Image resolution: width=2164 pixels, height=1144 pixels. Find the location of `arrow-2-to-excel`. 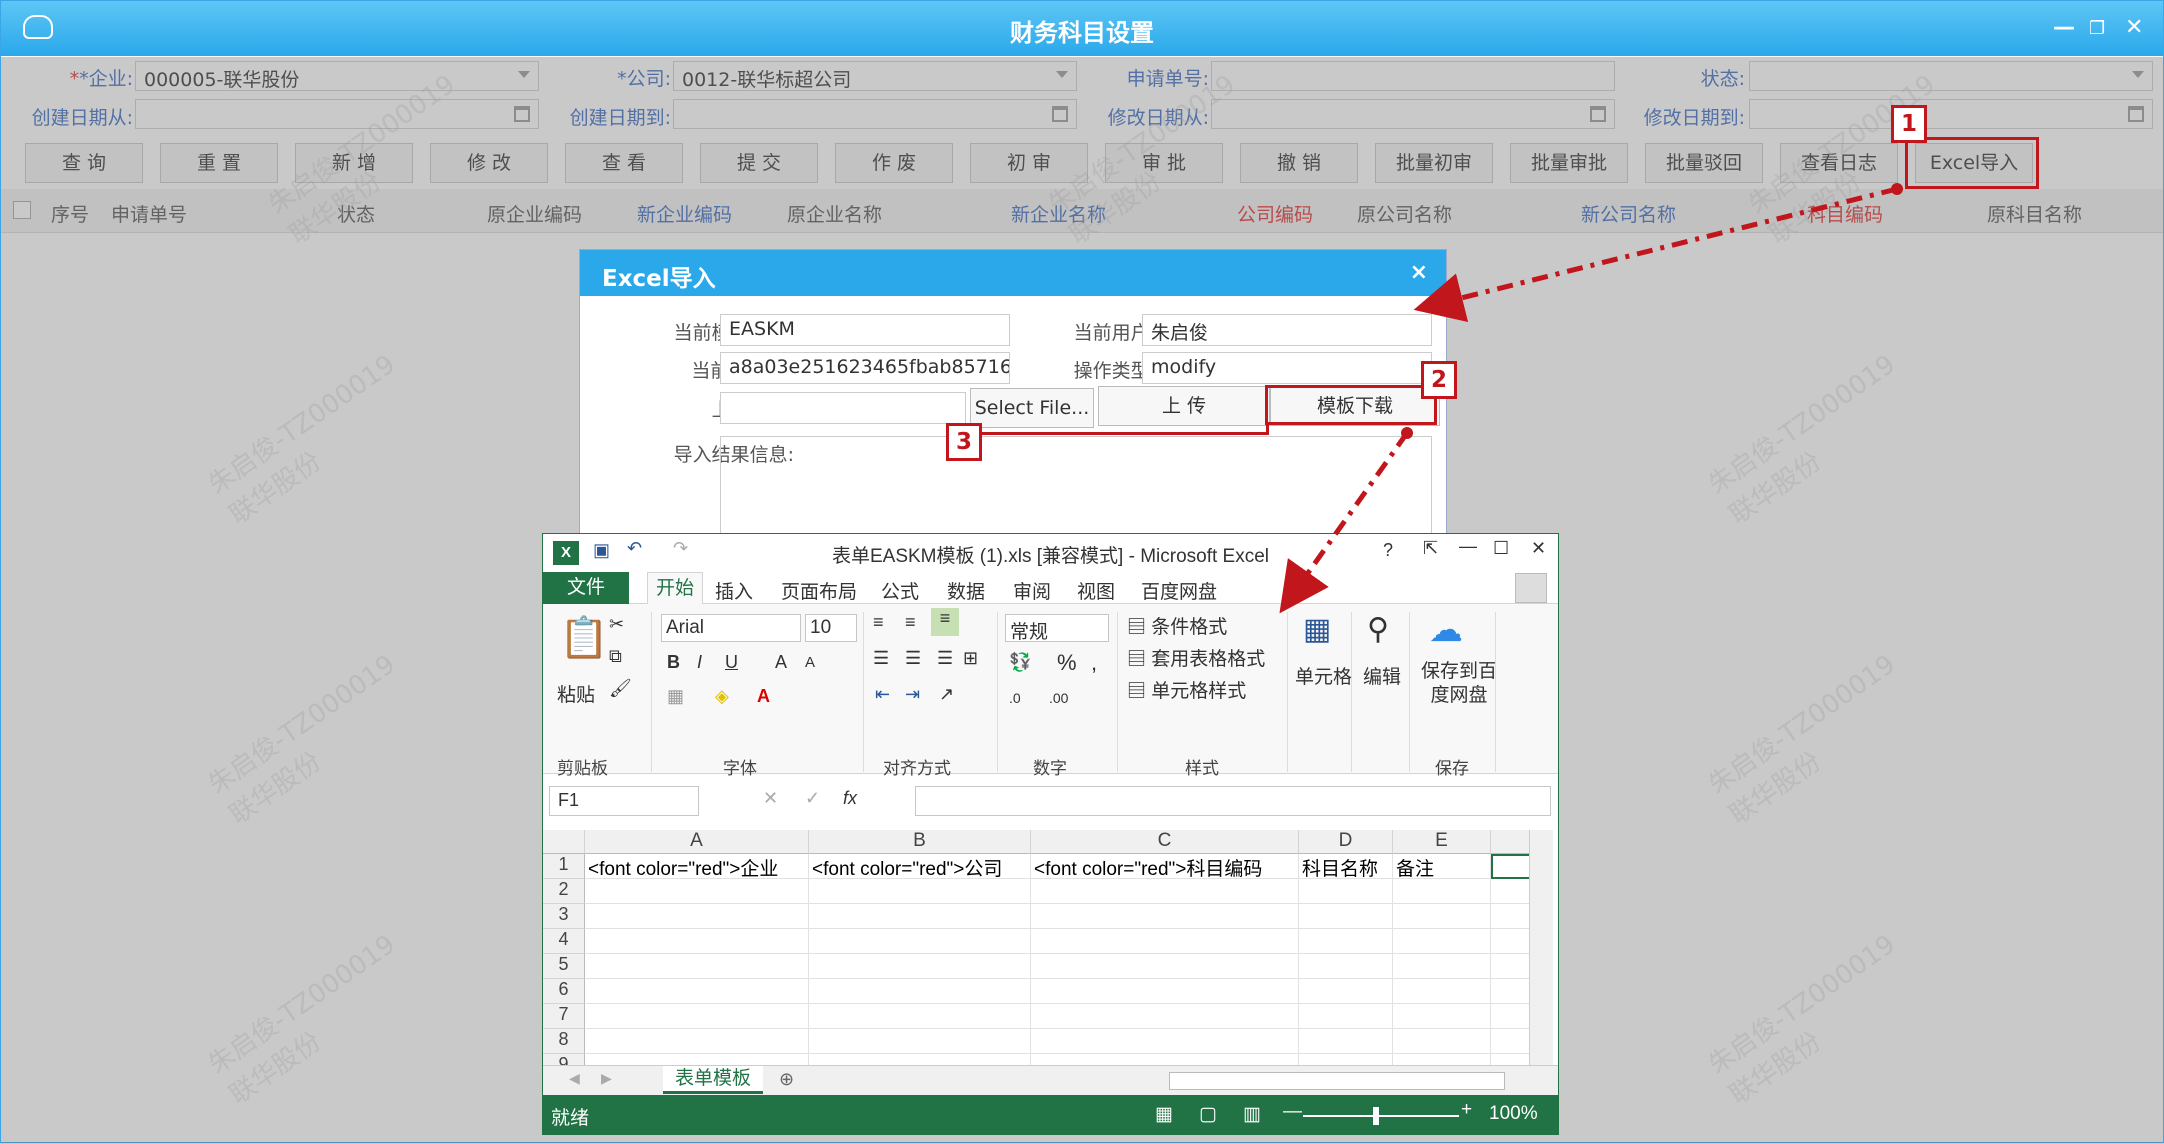

arrow-2-to-excel is located at coordinates (1344, 522).